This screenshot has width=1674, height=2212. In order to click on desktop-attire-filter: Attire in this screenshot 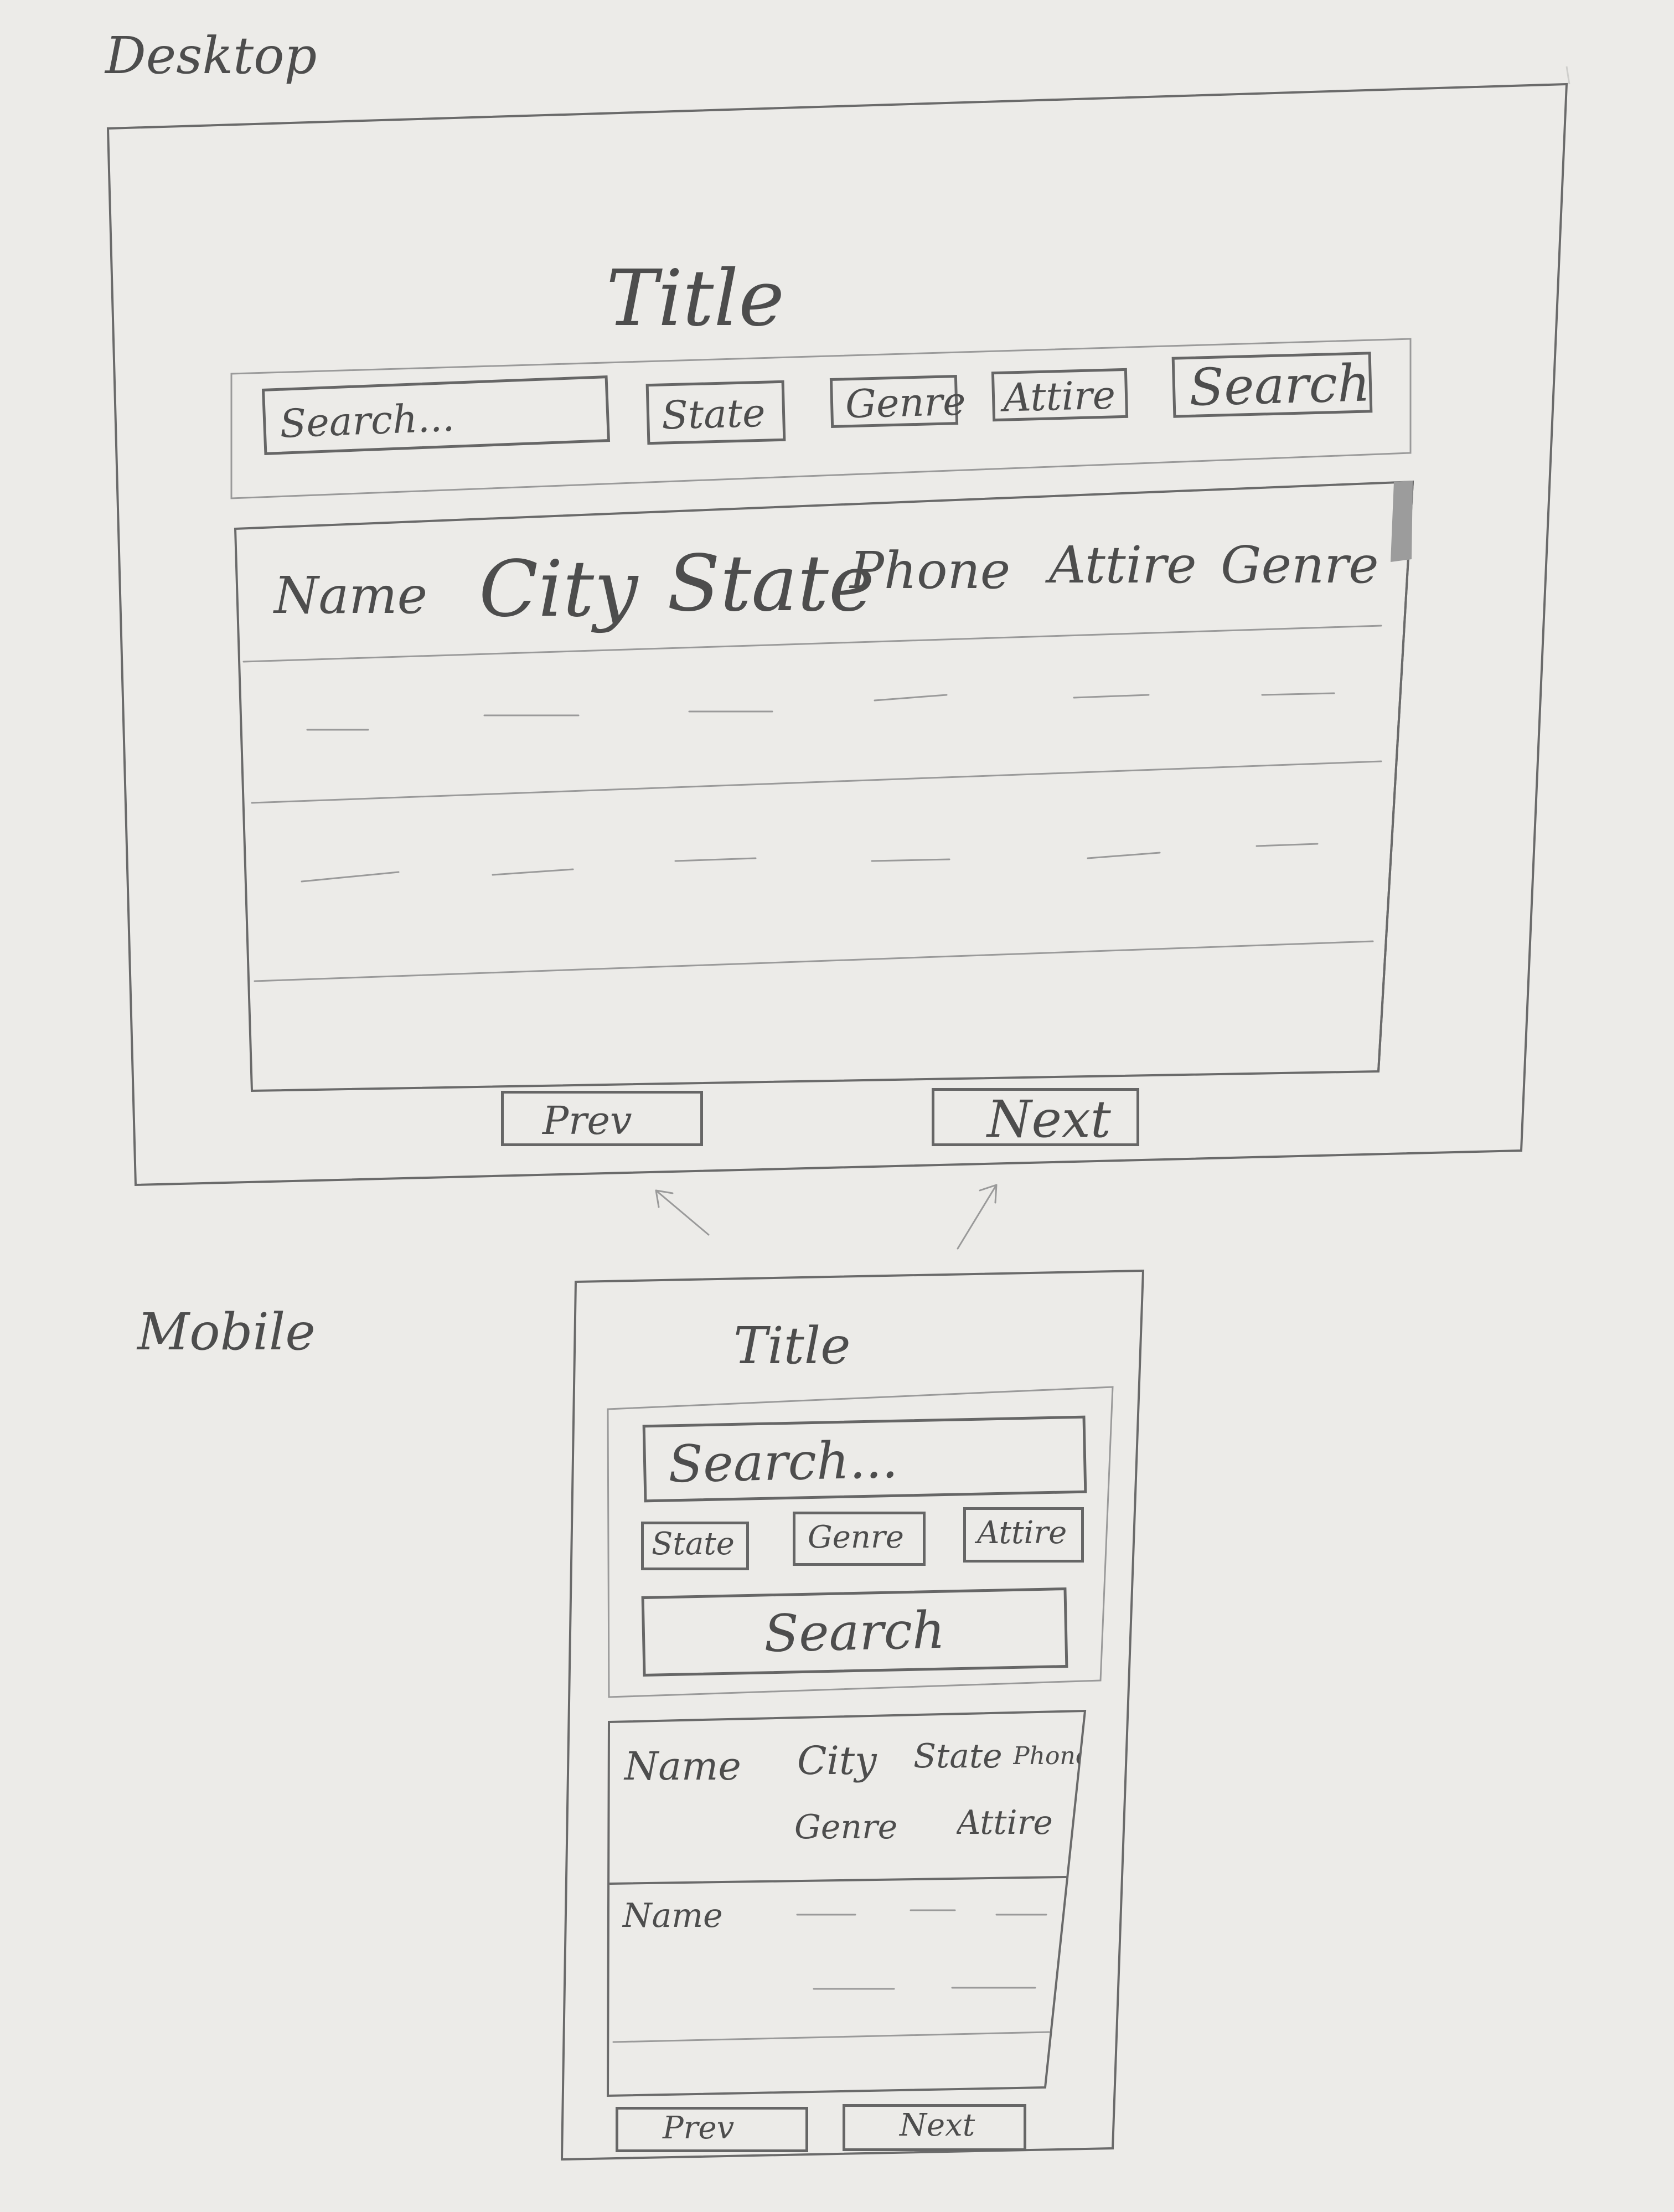, I will do `click(1060, 395)`.